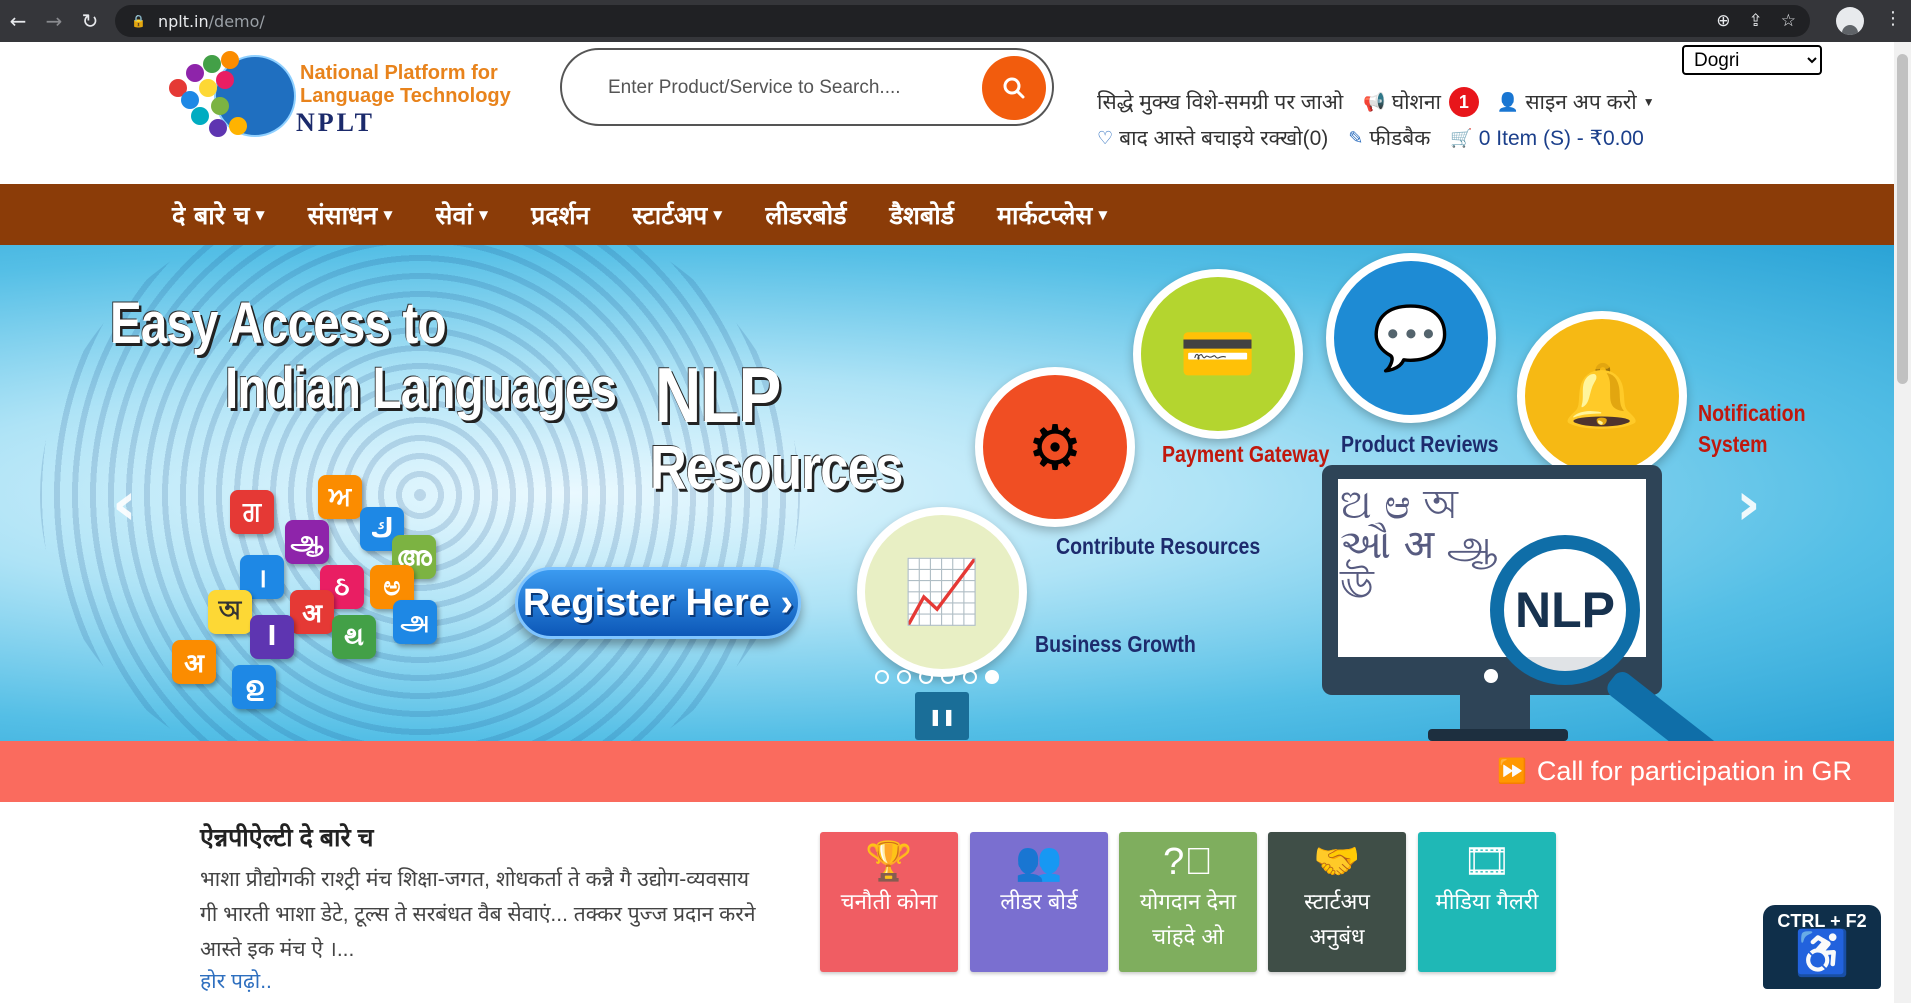  What do you see at coordinates (1400, 138) in the screenshot?
I see `feedback-label: फीडबैक` at bounding box center [1400, 138].